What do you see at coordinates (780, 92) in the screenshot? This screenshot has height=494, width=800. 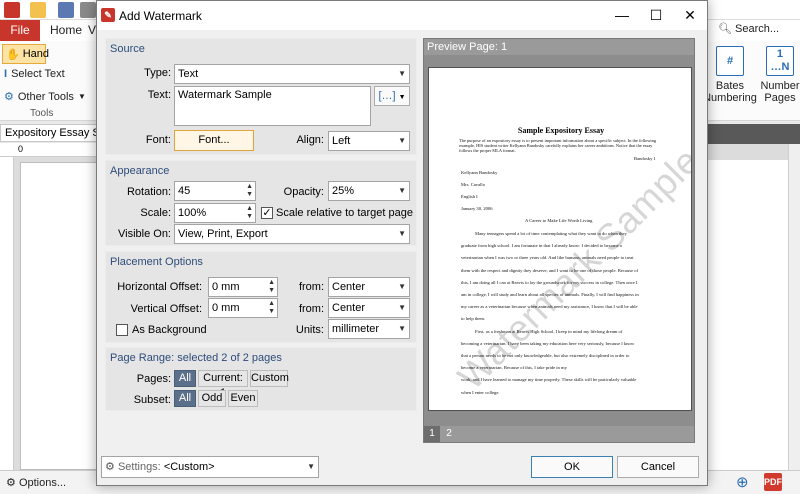 I see `number-pages-label: Number Pages` at bounding box center [780, 92].